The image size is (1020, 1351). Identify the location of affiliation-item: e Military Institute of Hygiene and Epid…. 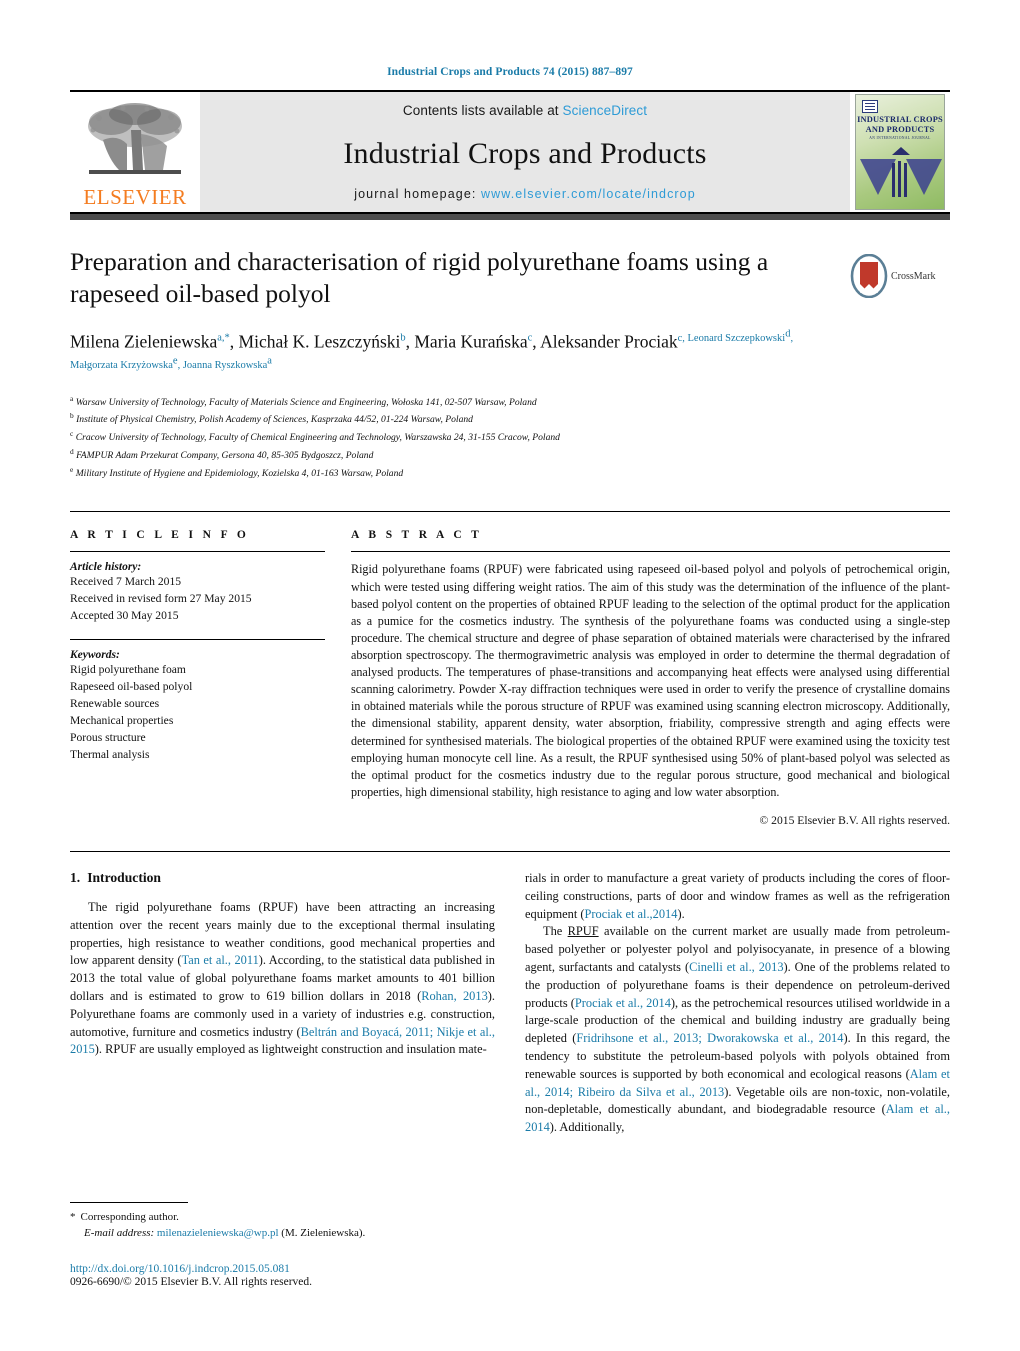
(455, 473).